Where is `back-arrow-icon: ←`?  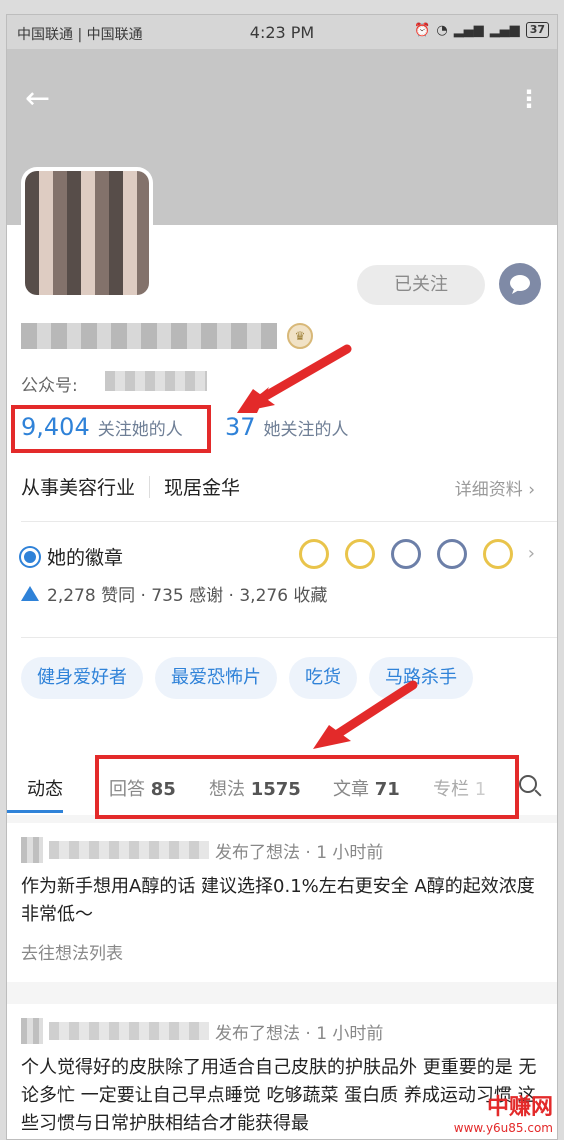 back-arrow-icon: ← is located at coordinates (37, 99).